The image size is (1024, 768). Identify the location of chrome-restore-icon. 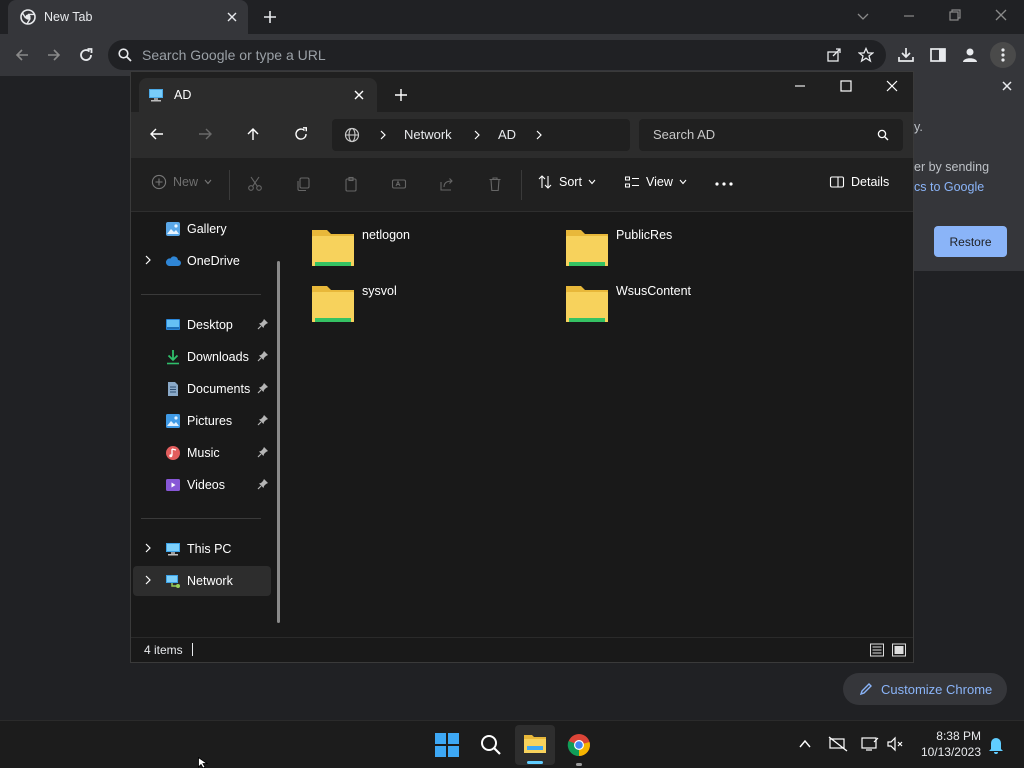
(955, 15).